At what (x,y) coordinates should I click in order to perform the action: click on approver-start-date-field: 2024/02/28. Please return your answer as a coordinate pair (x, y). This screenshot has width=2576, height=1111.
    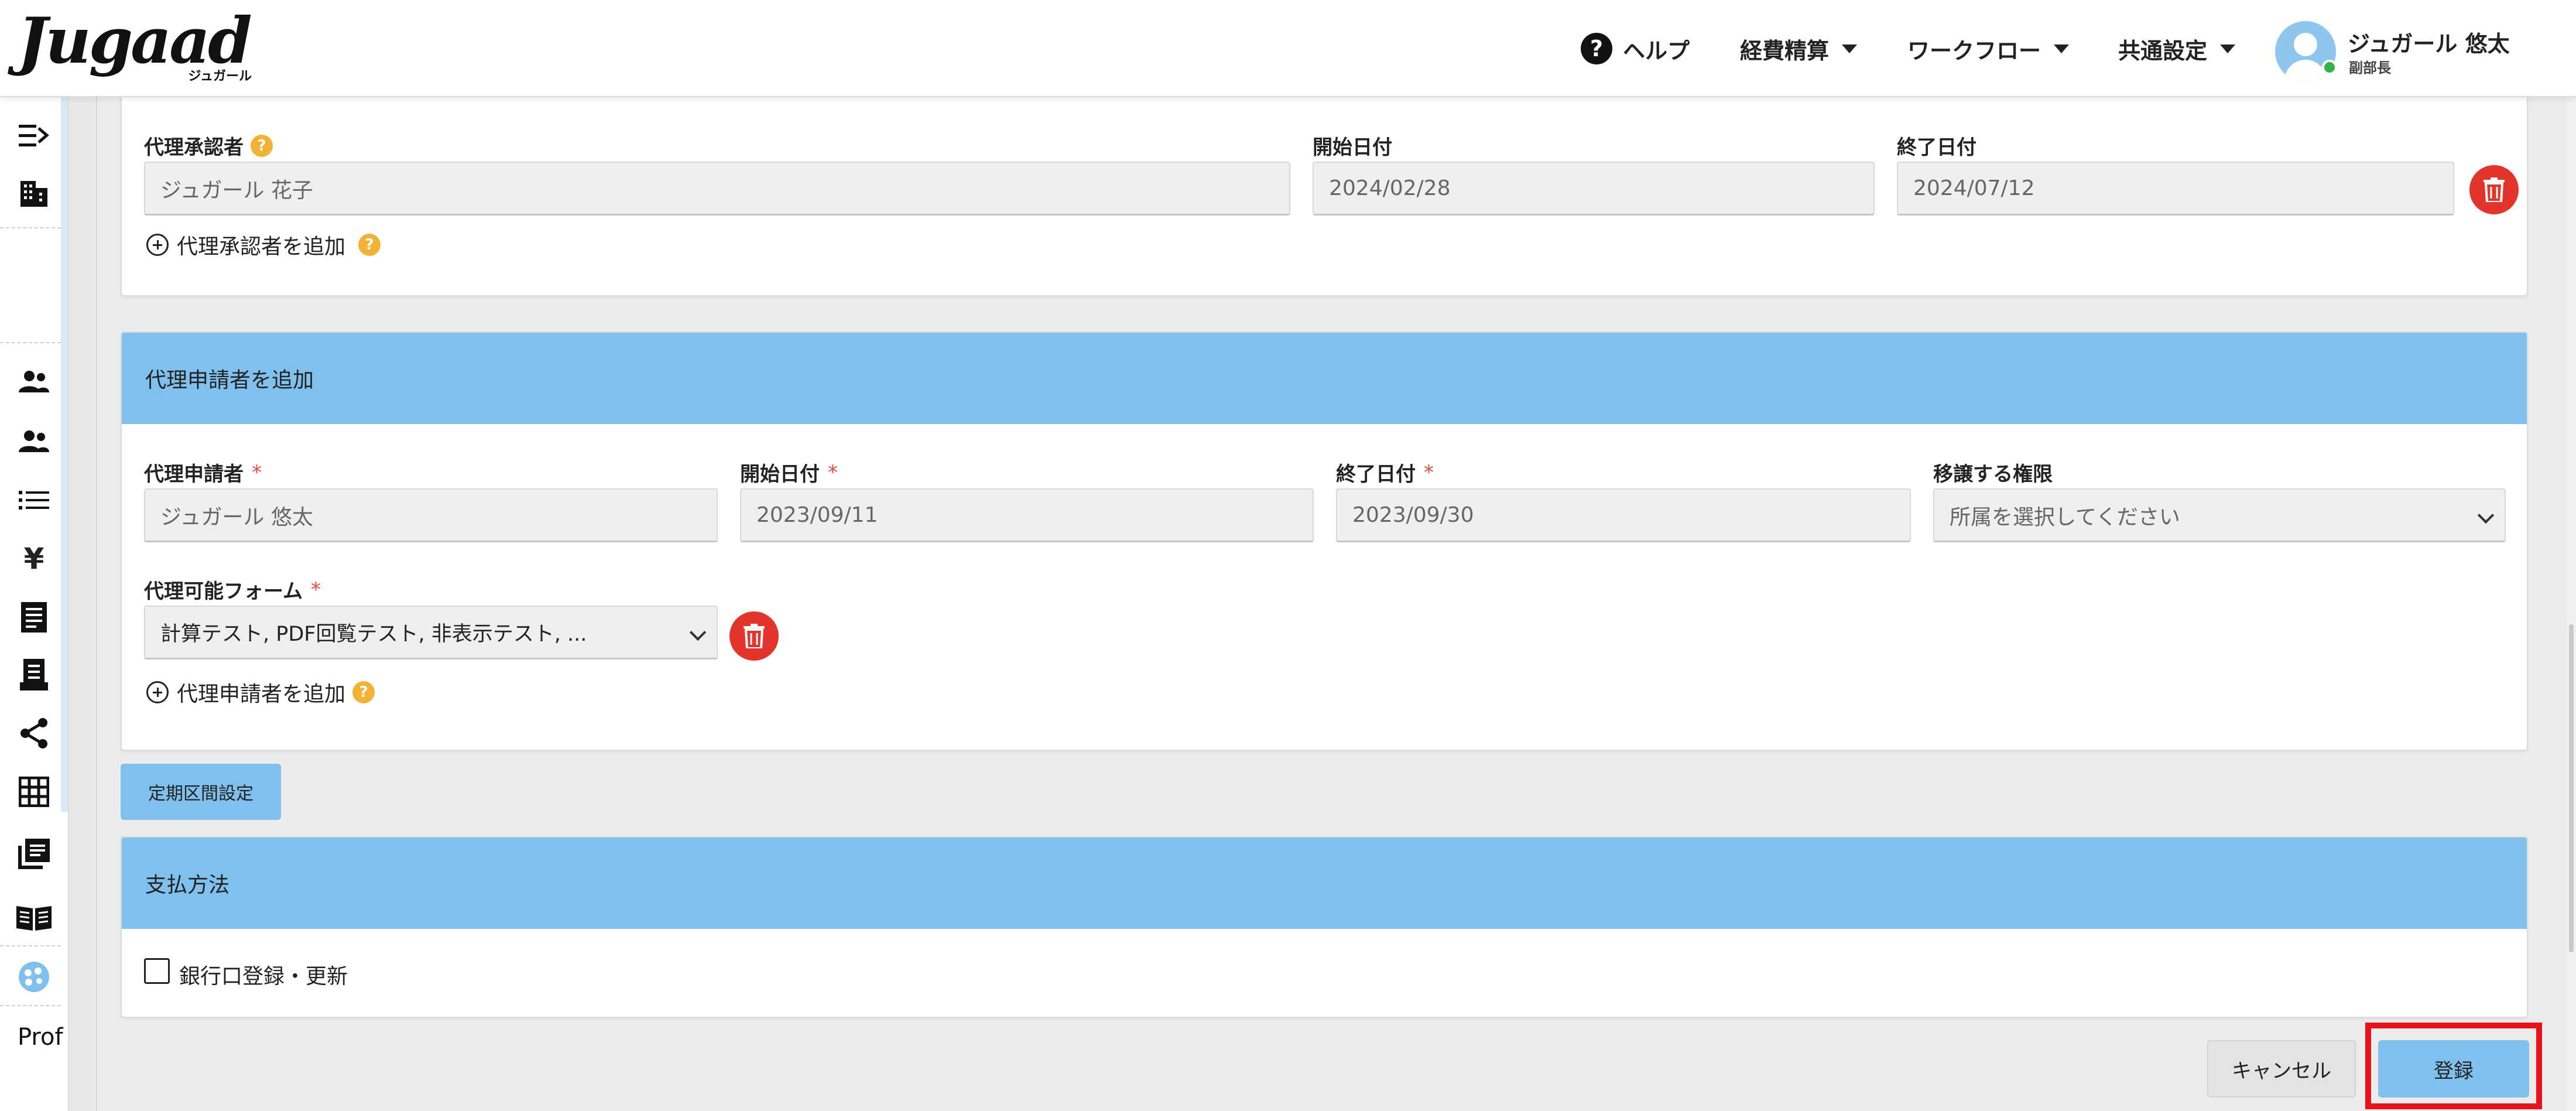
    Looking at the image, I should click on (1594, 189).